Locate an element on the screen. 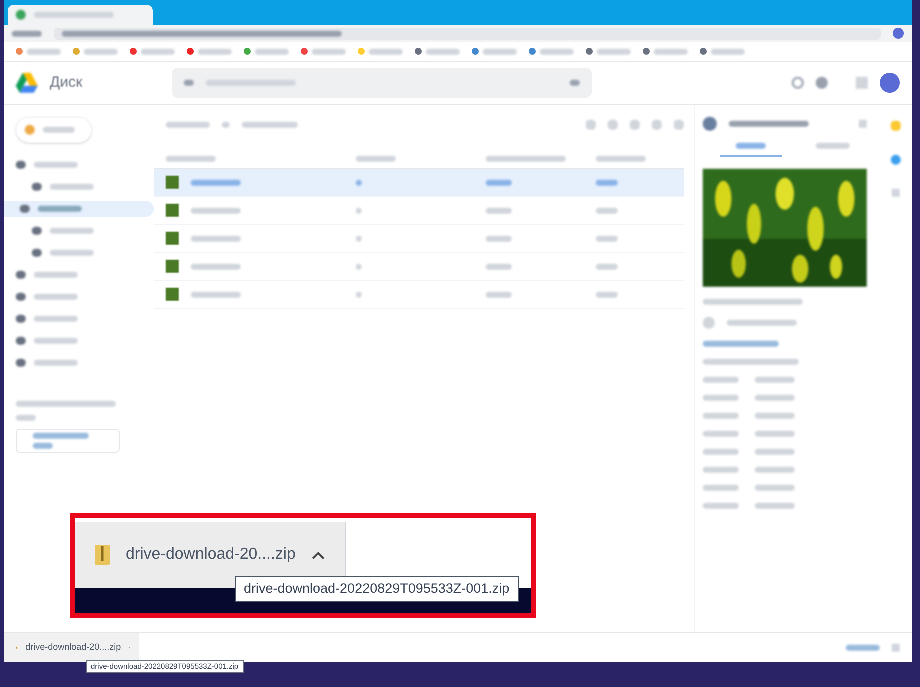 Image resolution: width=920 pixels, height=687 pixels. drive-logo-icon is located at coordinates (27, 83).